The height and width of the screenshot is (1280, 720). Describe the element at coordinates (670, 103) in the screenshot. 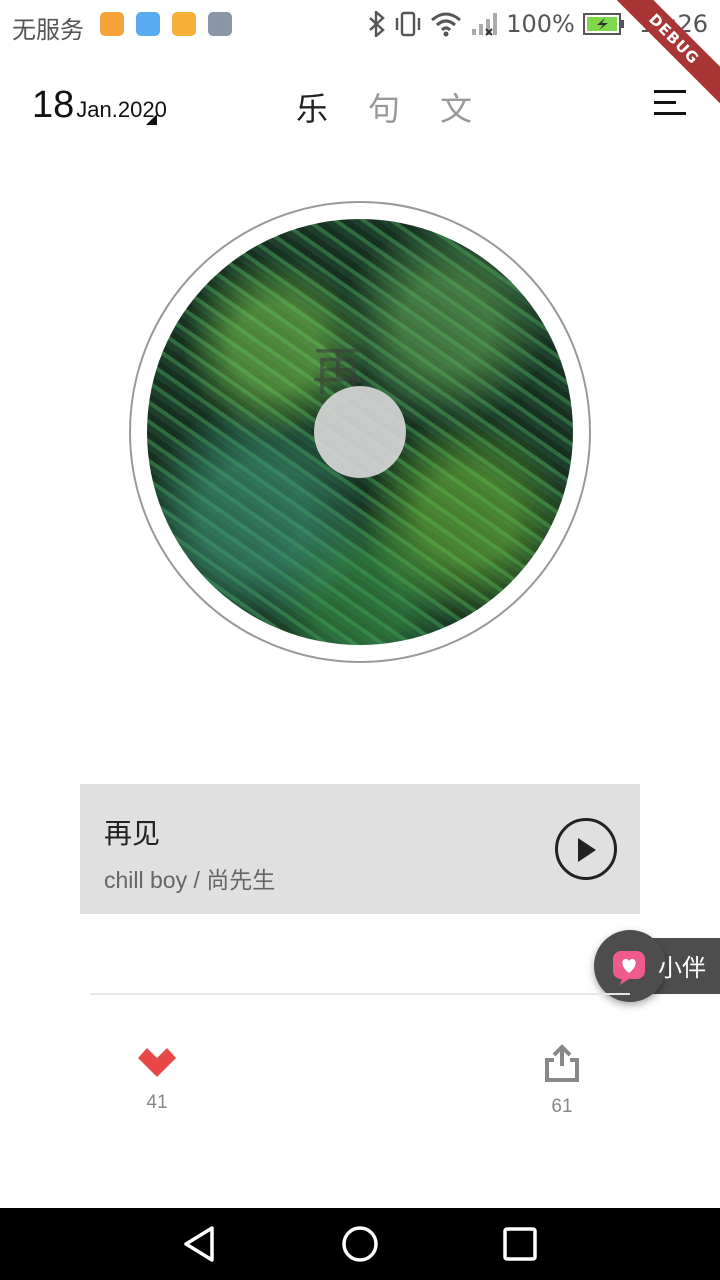

I see `menu-icon` at that location.